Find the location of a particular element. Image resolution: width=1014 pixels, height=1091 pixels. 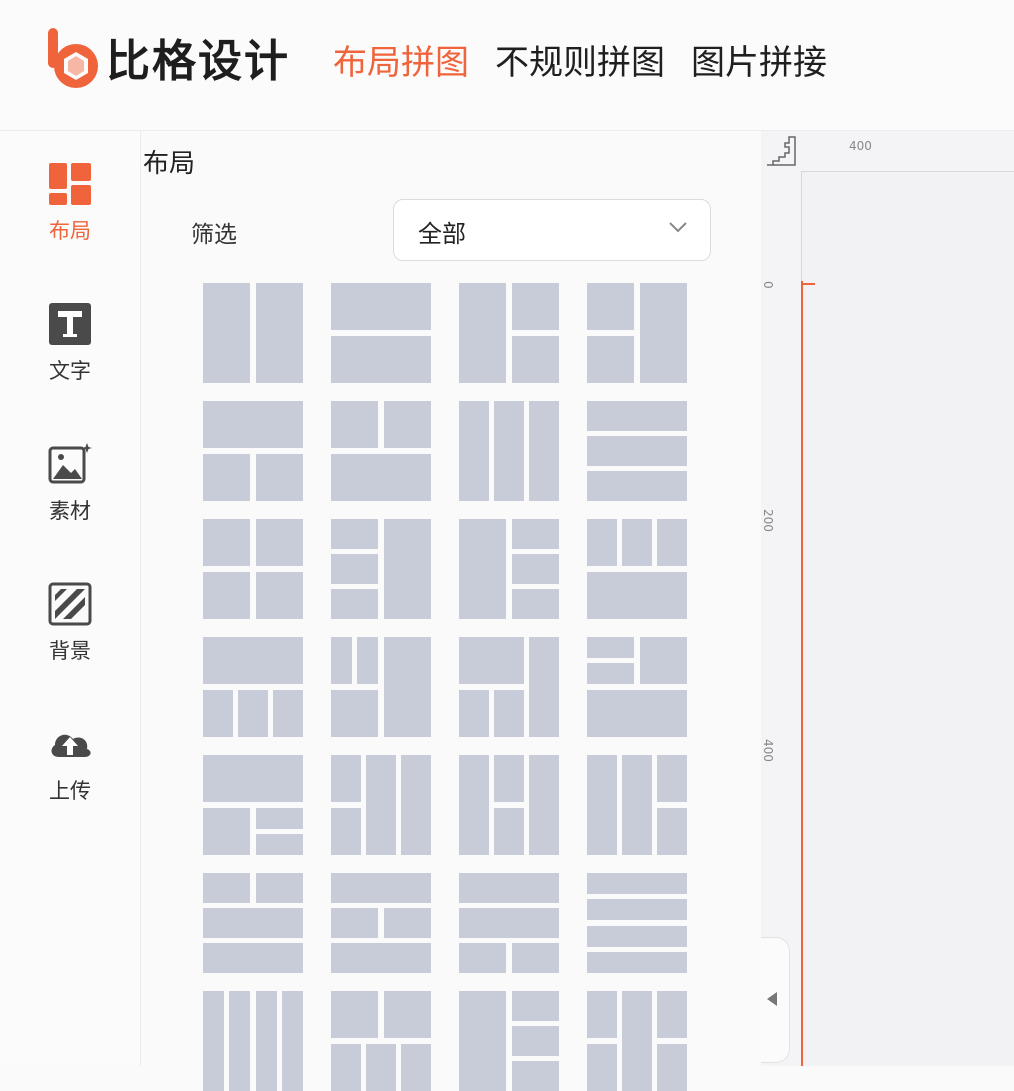

ruler-corner-icon is located at coordinates (781, 151).